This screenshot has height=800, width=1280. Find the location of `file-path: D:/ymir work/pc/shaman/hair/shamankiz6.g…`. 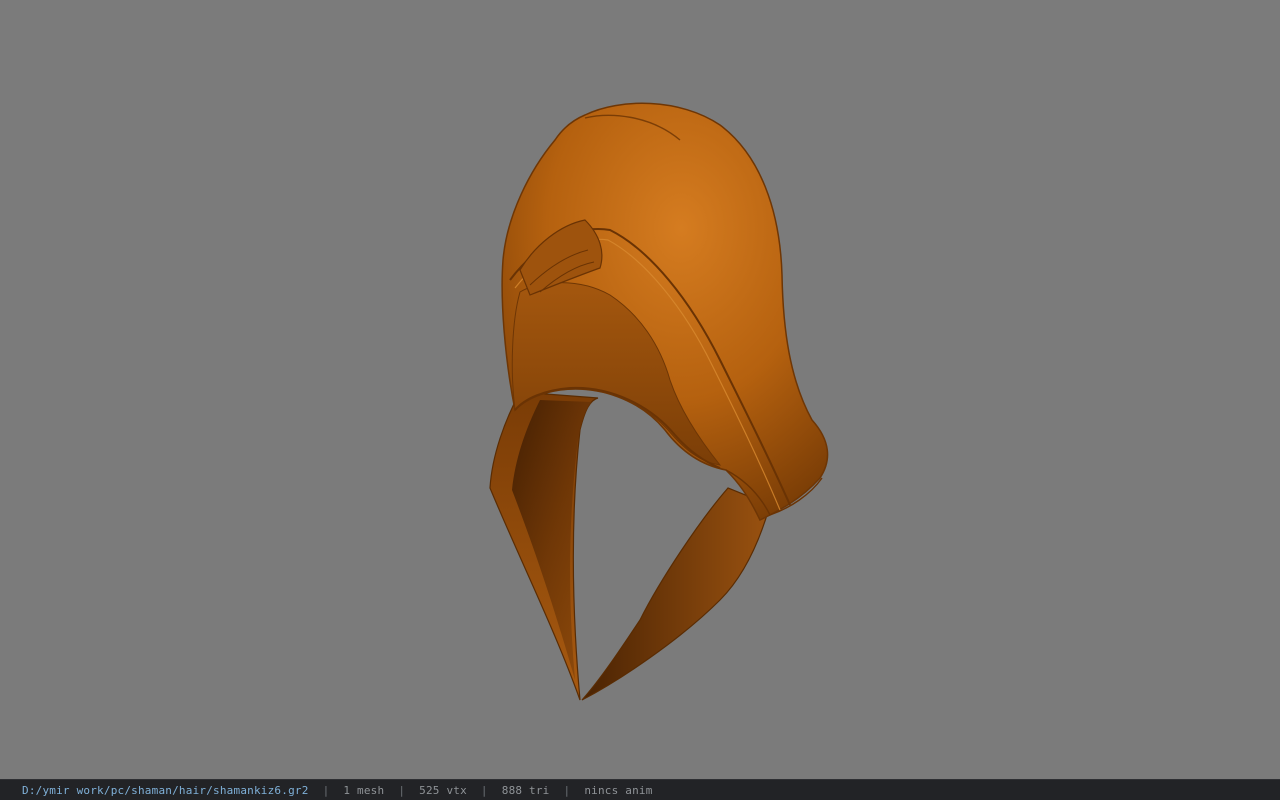

file-path: D:/ymir work/pc/shaman/hair/shamankiz6.g… is located at coordinates (165, 790).